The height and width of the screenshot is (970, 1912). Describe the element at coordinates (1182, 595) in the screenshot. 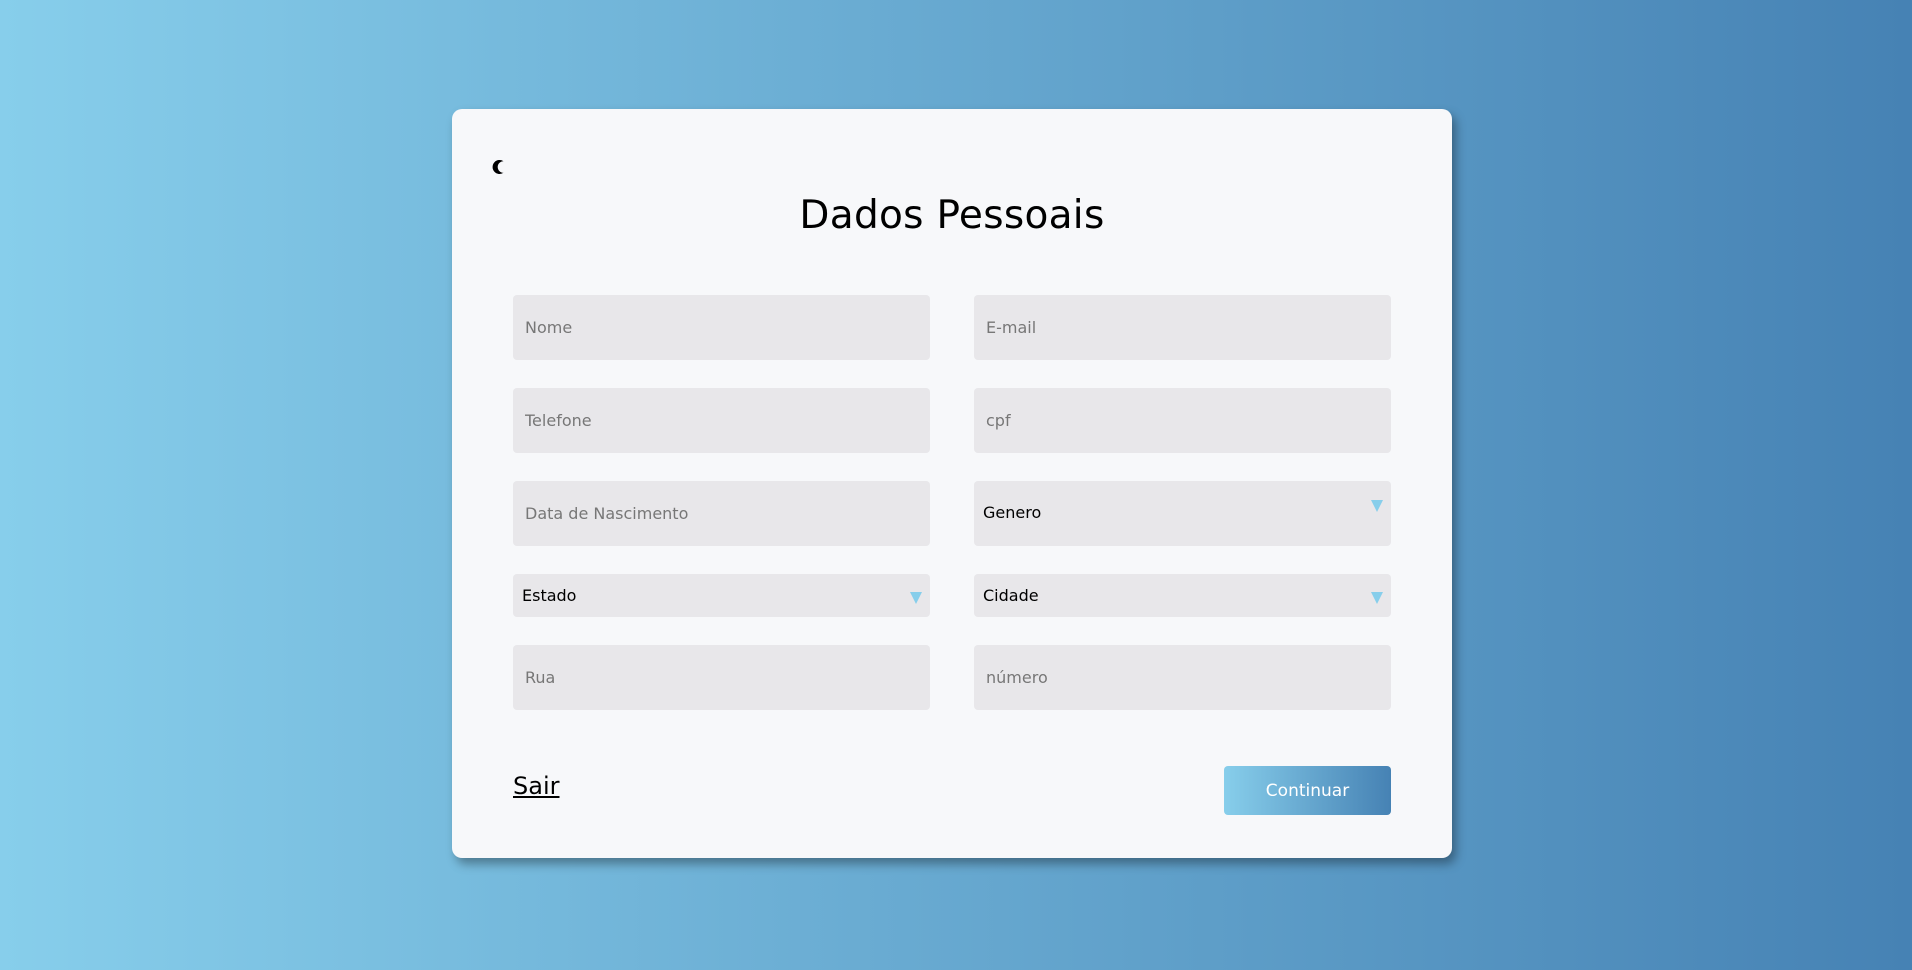

I see `city-select: Cidade` at that location.